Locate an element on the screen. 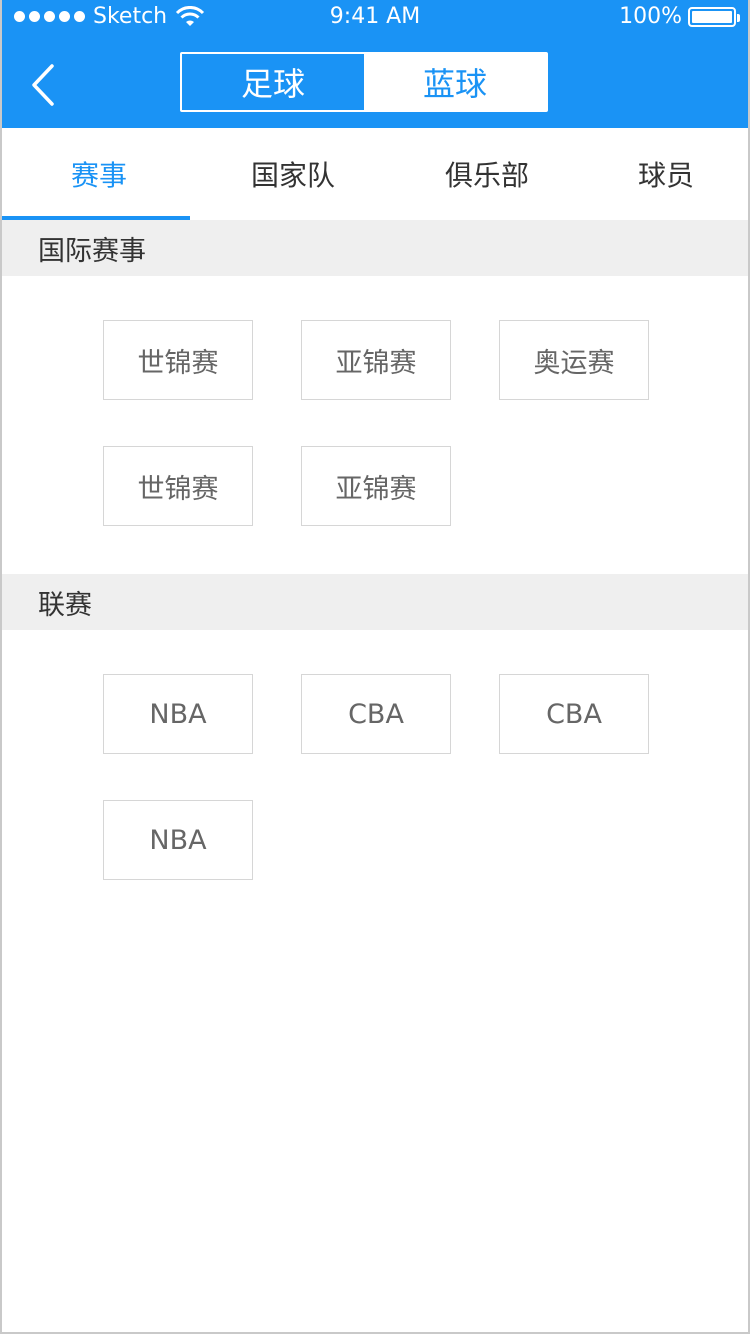 This screenshot has height=1334, width=750. tab-players: 球员 is located at coordinates (666, 174).